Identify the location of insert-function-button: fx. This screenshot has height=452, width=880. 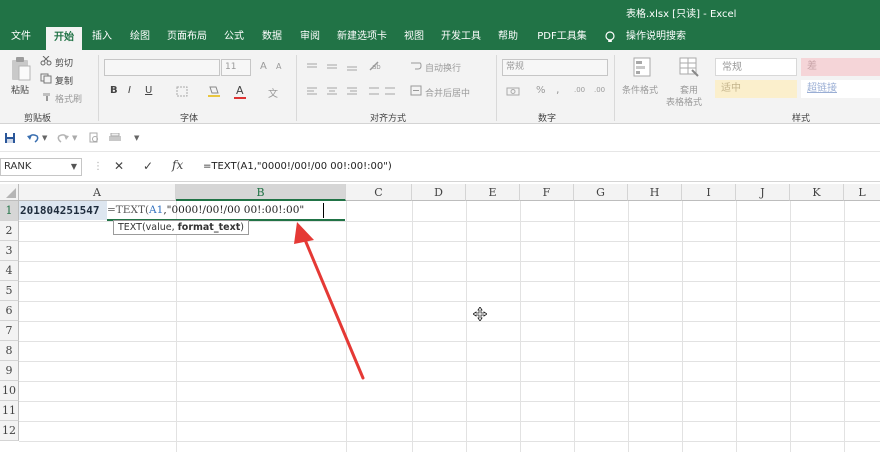
(177, 165).